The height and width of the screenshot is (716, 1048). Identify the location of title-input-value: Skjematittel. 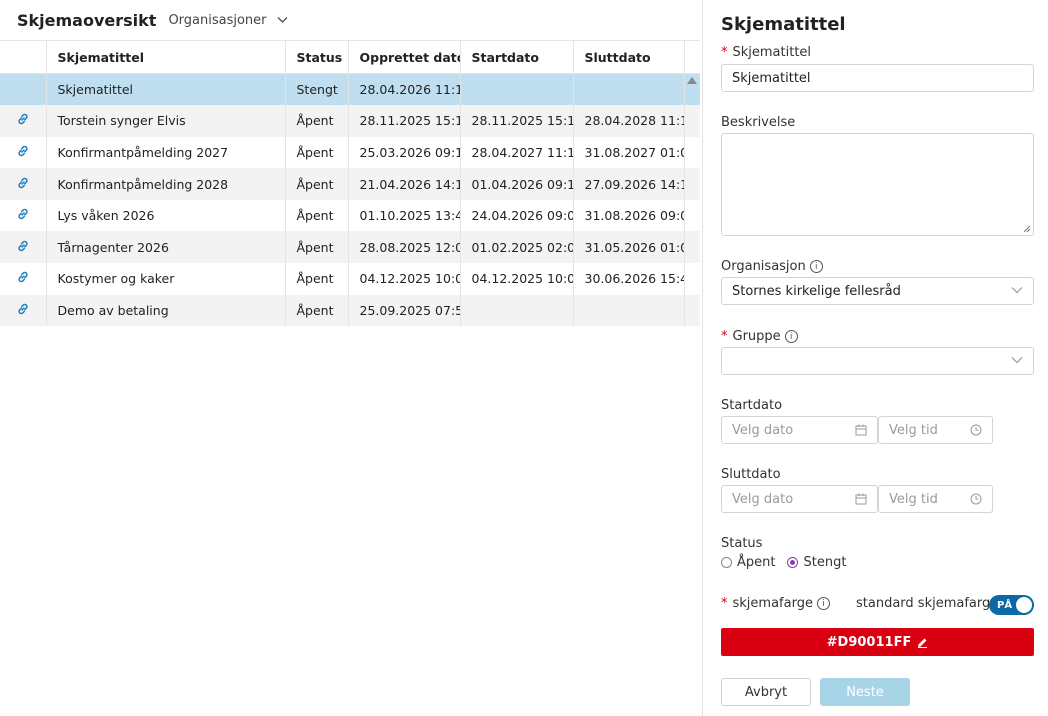
(771, 78).